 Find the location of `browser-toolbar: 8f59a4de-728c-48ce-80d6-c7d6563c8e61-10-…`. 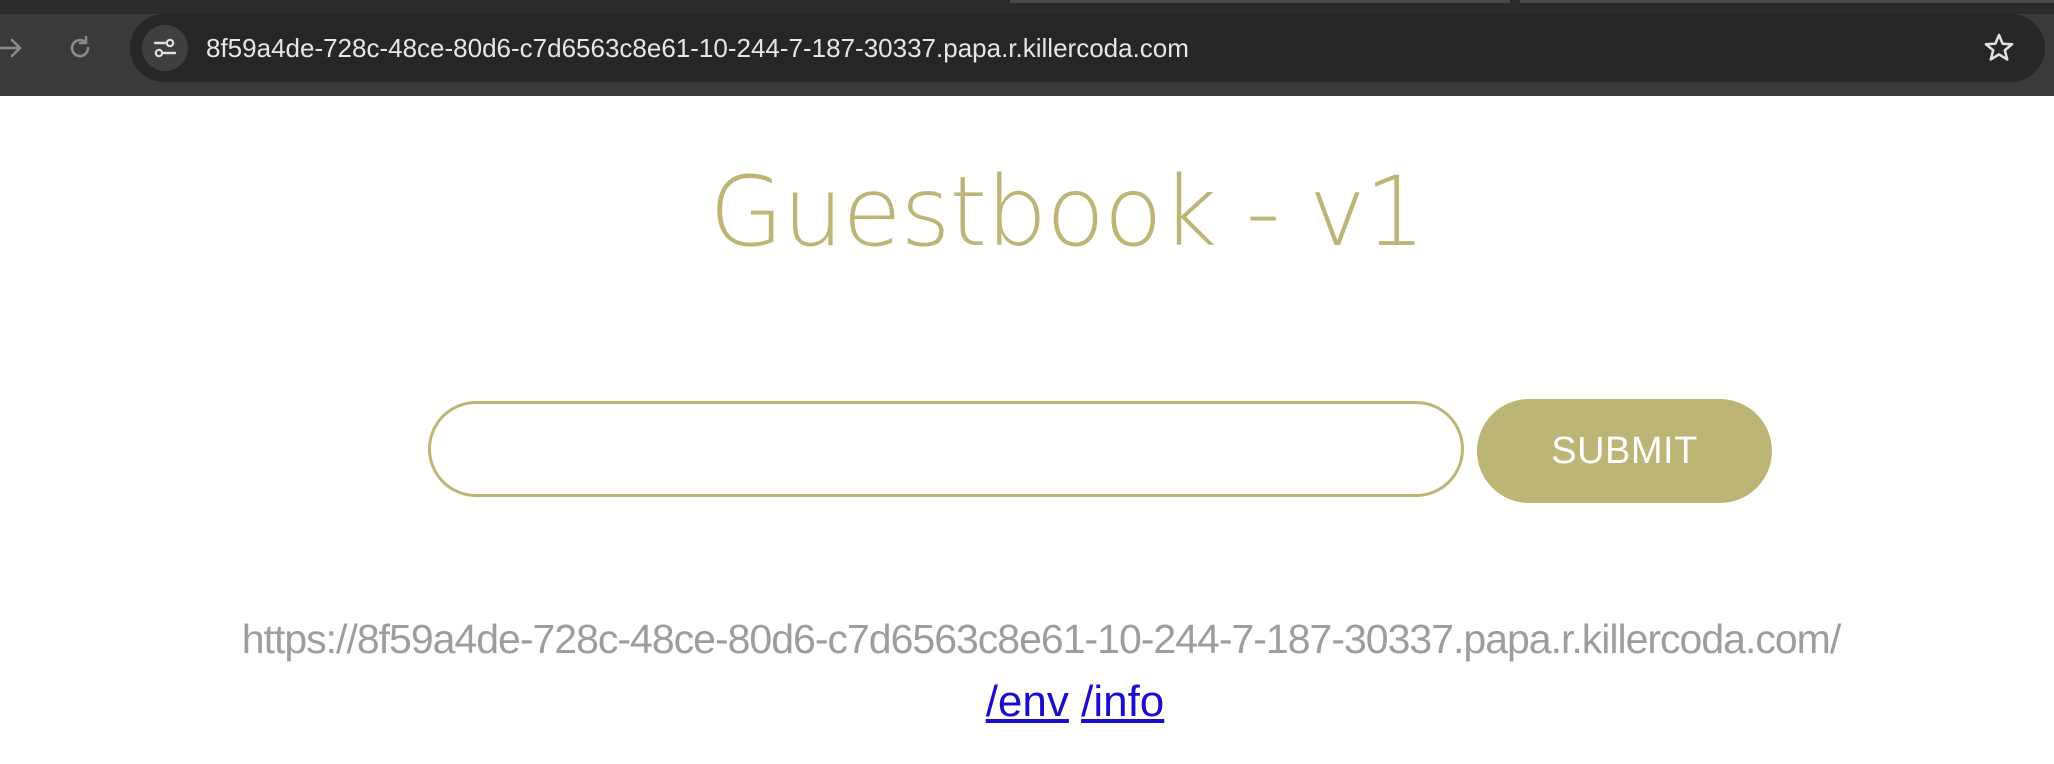

browser-toolbar: 8f59a4de-728c-48ce-80d6-c7d6563c8e61-10-… is located at coordinates (1027, 48).